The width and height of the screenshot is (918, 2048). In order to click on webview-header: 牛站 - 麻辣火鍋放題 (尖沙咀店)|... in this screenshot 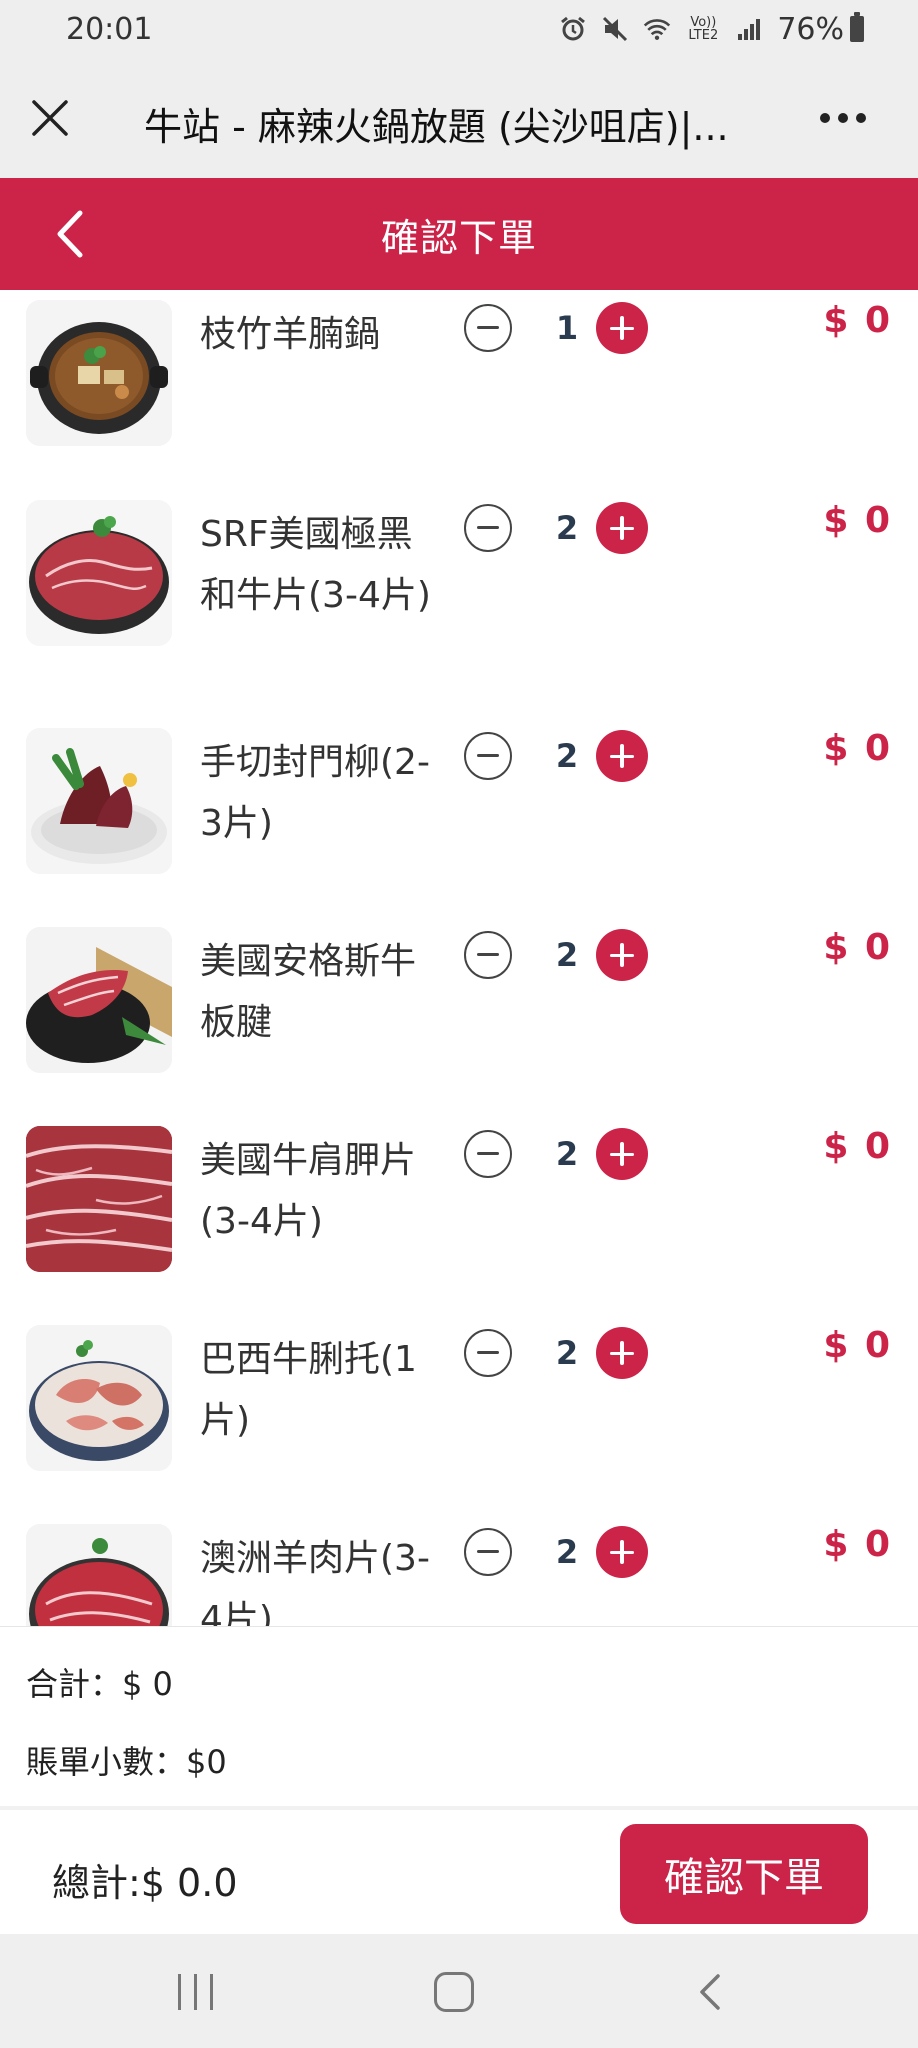, I will do `click(459, 118)`.